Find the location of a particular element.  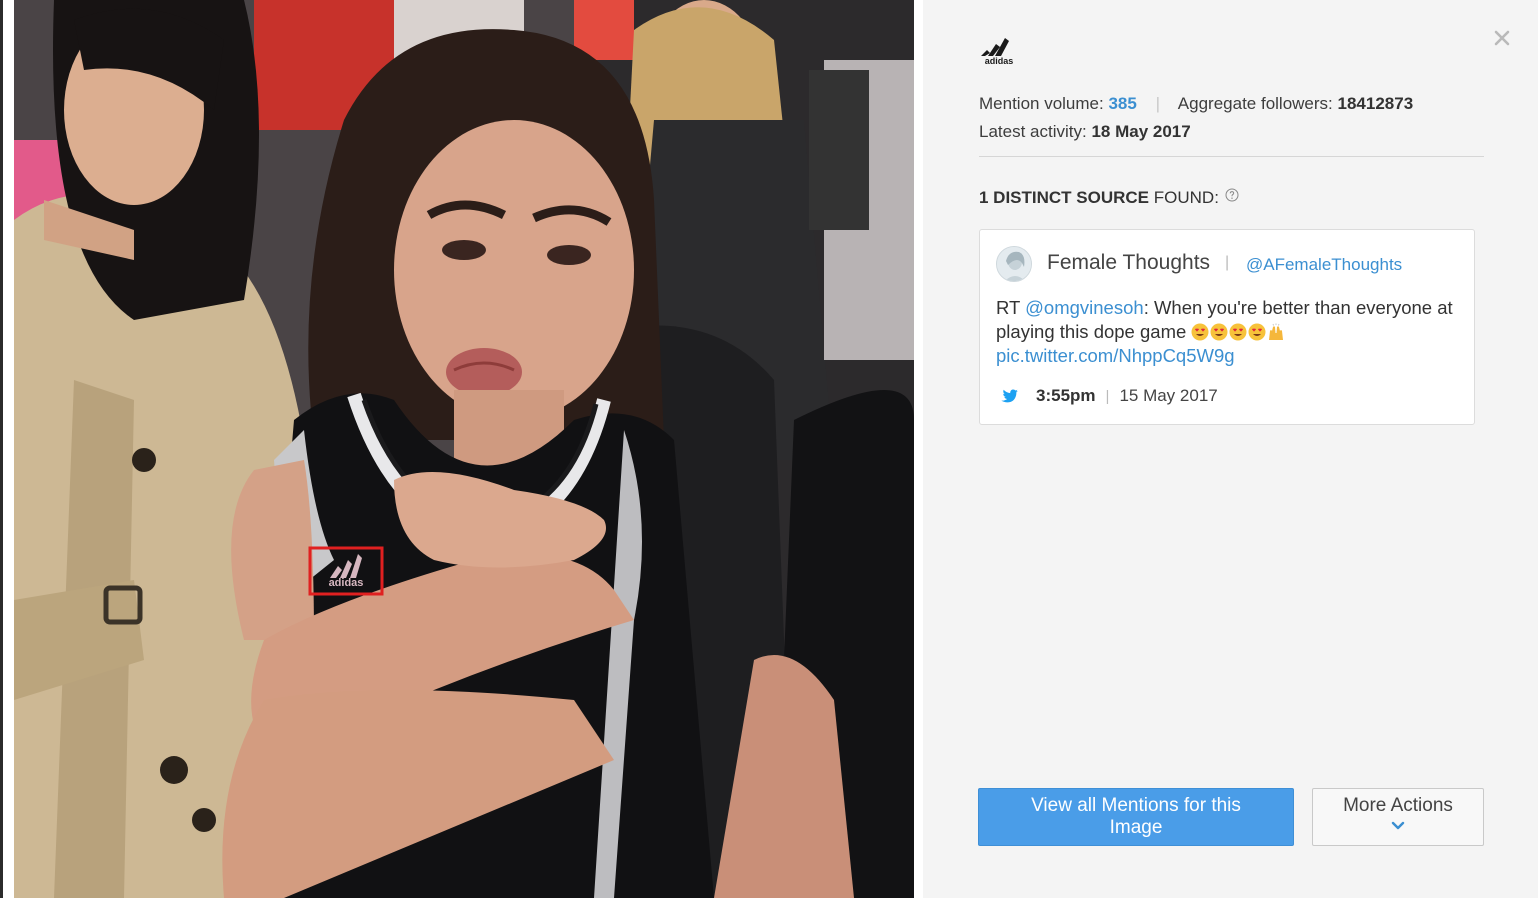

tweet-pic-link: pic.twitter.com/NhppCq5W9g is located at coordinates (1115, 355).